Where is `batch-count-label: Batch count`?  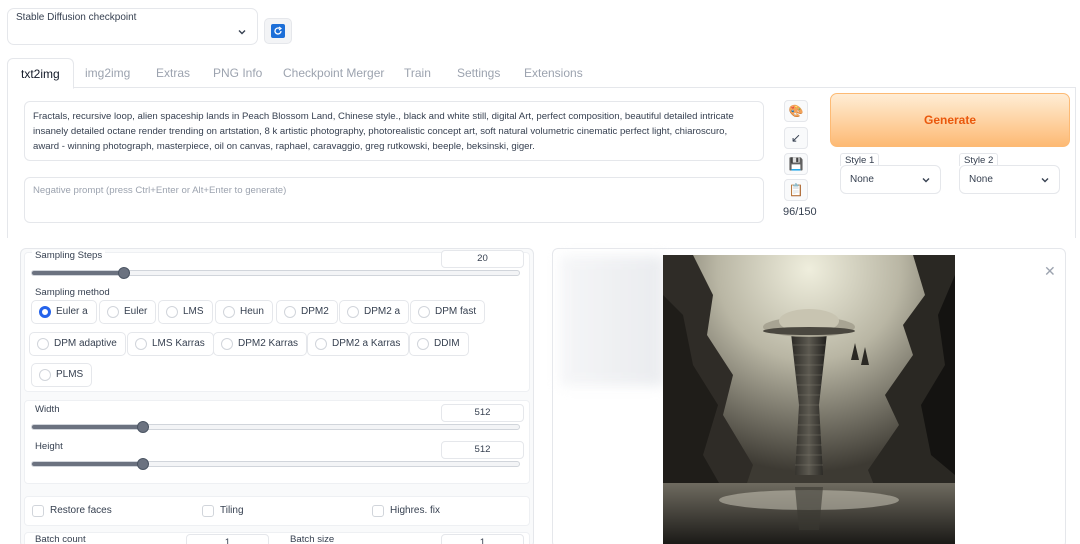
batch-count-label: Batch count is located at coordinates (60, 539).